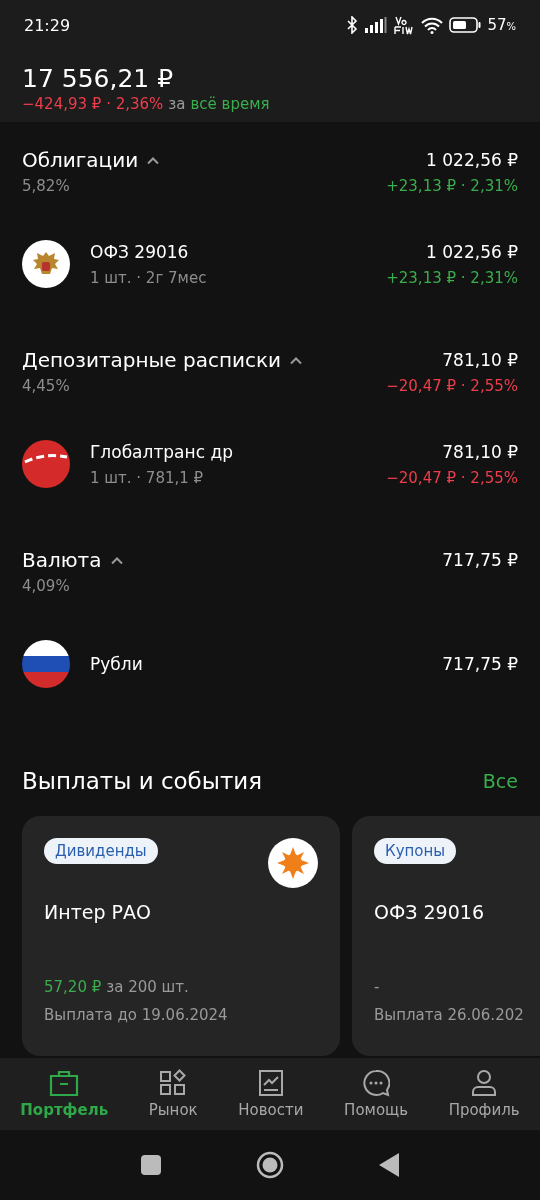 This screenshot has width=540, height=1200. I want to click on group-title: Депозитарные расписки, so click(152, 360).